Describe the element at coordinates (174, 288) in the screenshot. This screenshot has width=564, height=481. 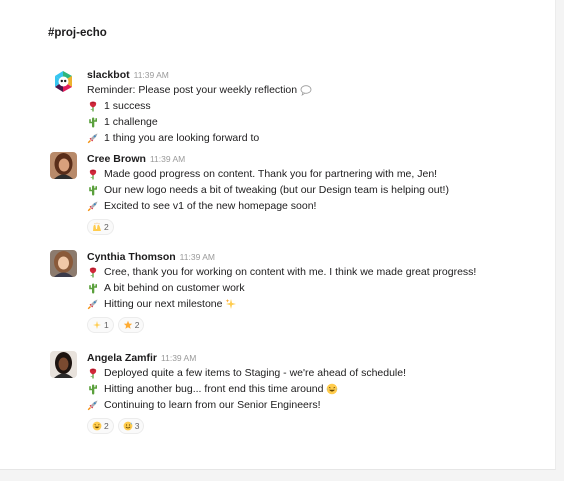
I see `message-text: A bit behind on customer work` at that location.